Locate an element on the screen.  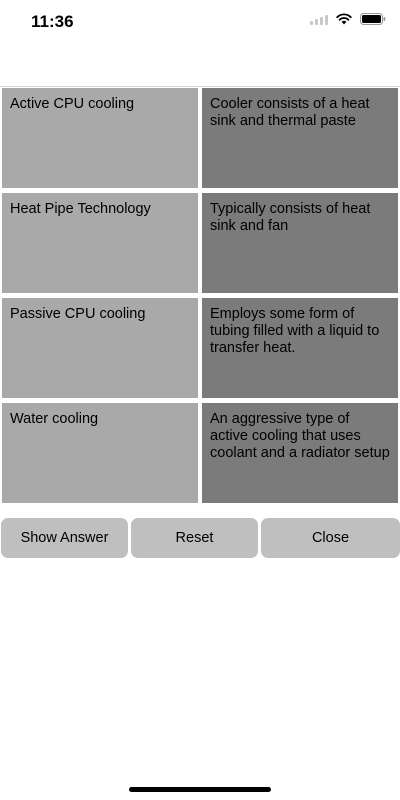
wifi-icon is located at coordinates (344, 19).